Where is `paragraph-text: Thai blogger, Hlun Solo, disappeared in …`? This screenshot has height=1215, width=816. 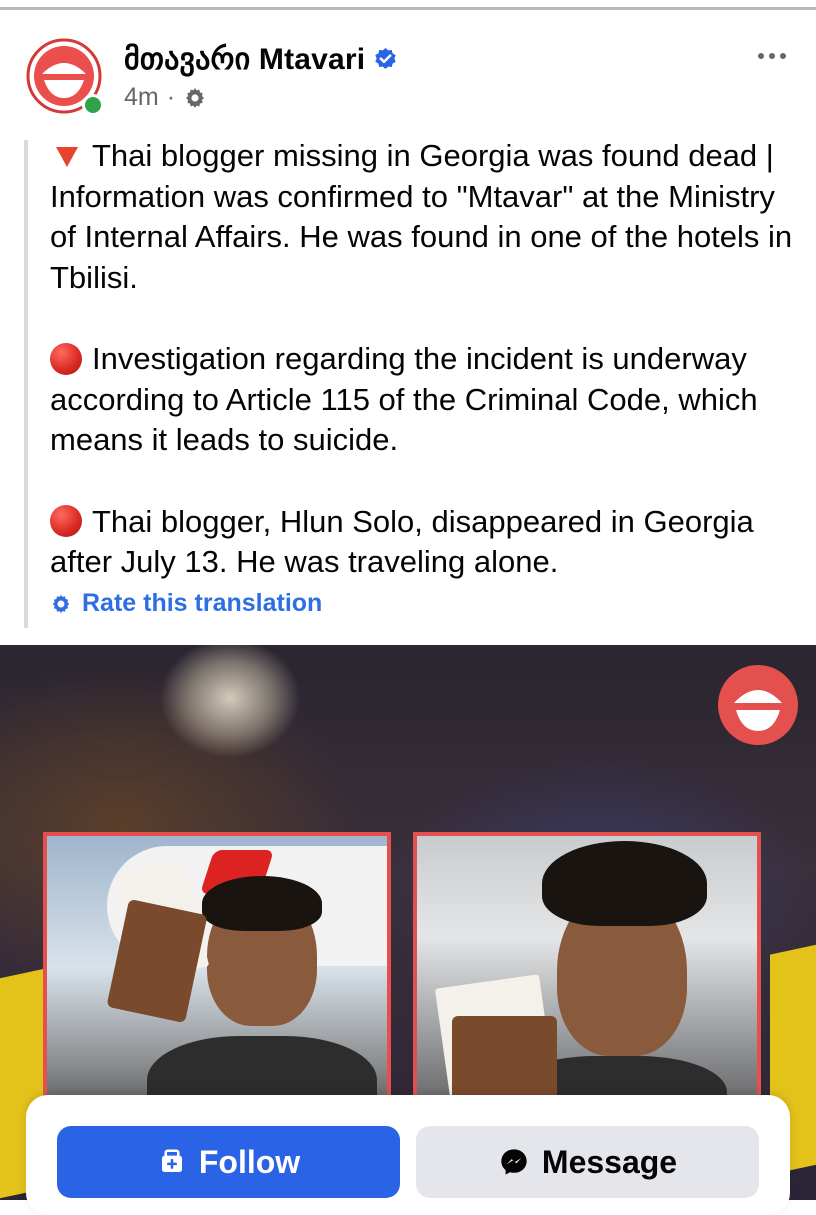
paragraph-text: Thai blogger, Hlun Solo, disappeared in … is located at coordinates (402, 541).